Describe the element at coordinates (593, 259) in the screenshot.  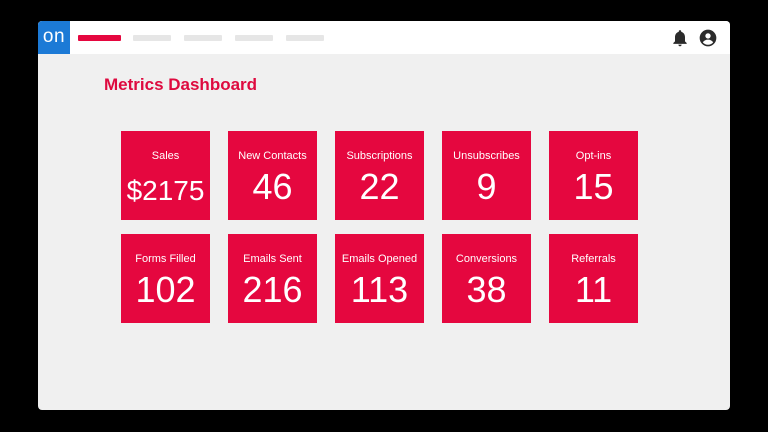
I see `metric-label: Referrals` at that location.